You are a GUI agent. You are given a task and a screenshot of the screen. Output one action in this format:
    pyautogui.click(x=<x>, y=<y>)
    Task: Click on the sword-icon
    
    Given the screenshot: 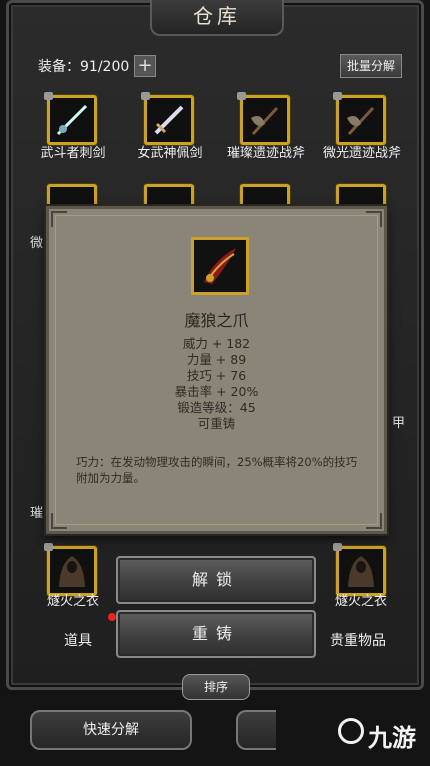 What is the action you would take?
    pyautogui.click(x=169, y=120)
    